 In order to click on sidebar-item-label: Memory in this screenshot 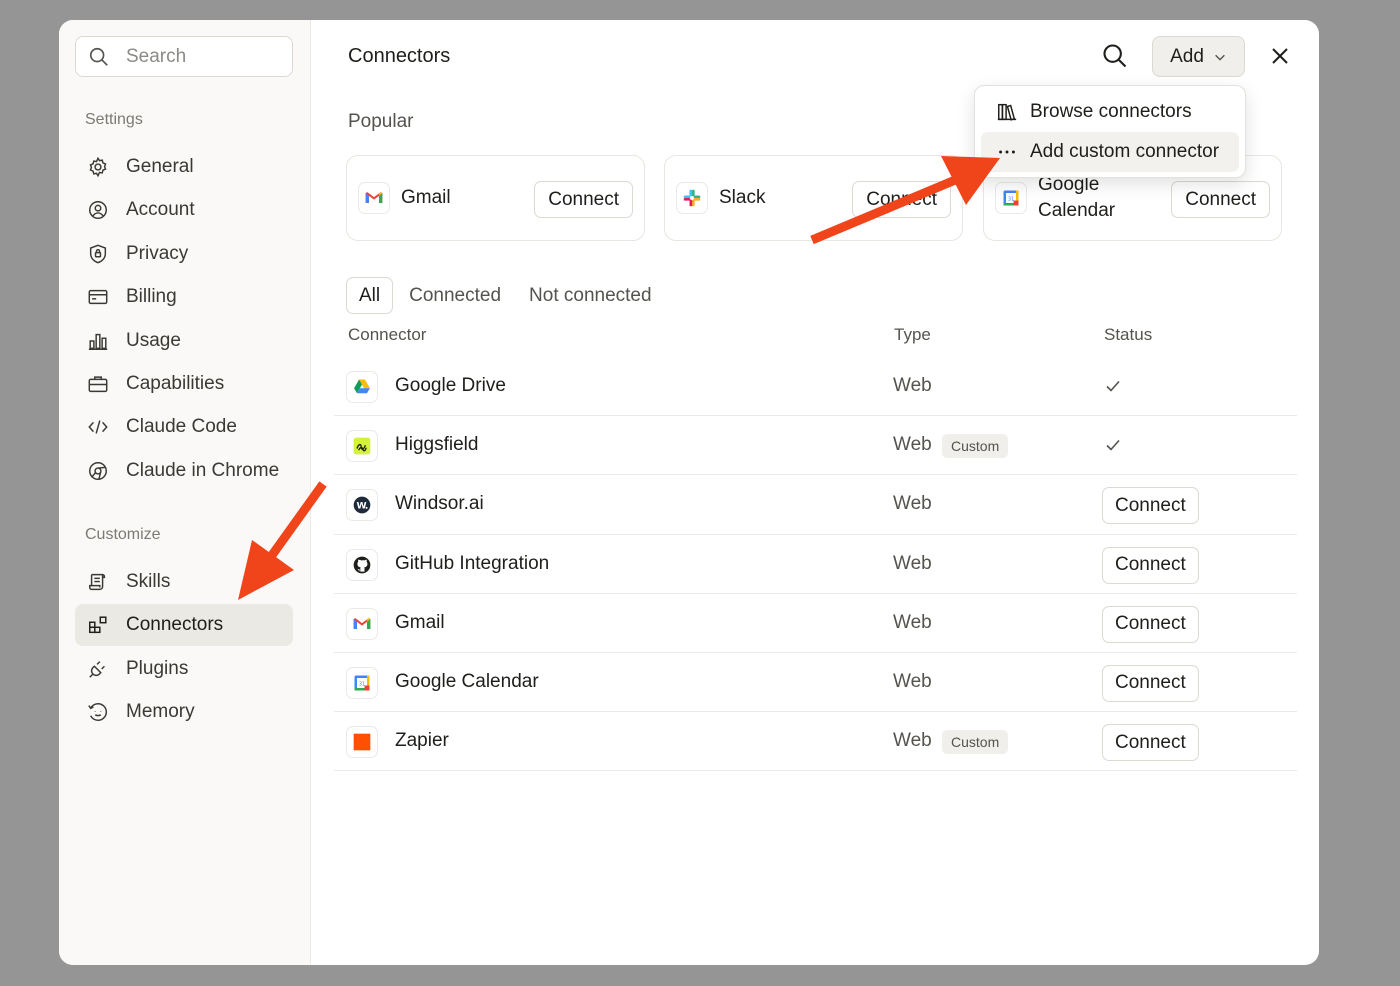, I will do `click(160, 712)`.